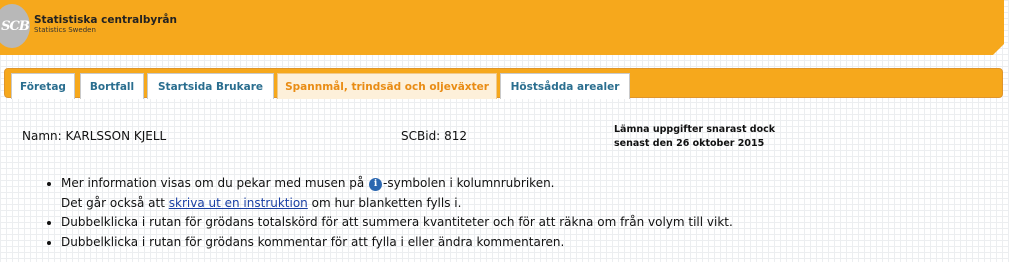  What do you see at coordinates (43, 86) in the screenshot?
I see `tab-foretag: Företag` at bounding box center [43, 86].